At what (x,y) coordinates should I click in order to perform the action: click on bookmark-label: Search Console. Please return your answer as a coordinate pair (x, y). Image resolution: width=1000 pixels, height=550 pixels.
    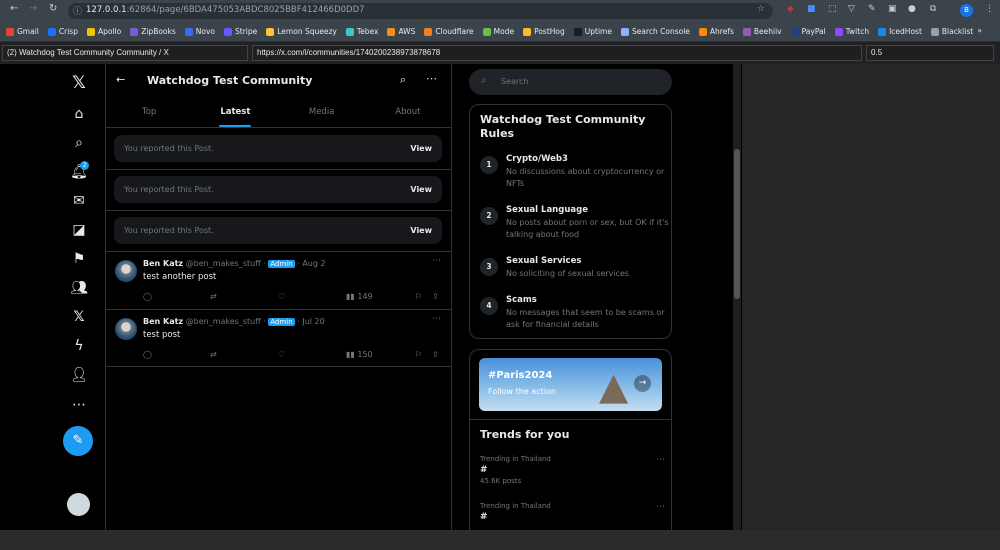
    Looking at the image, I should click on (660, 31).